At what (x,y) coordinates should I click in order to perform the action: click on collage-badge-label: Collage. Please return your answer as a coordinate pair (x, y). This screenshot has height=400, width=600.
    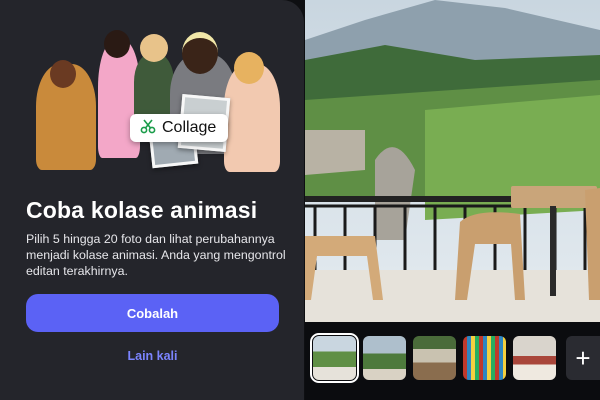
    Looking at the image, I should click on (189, 127).